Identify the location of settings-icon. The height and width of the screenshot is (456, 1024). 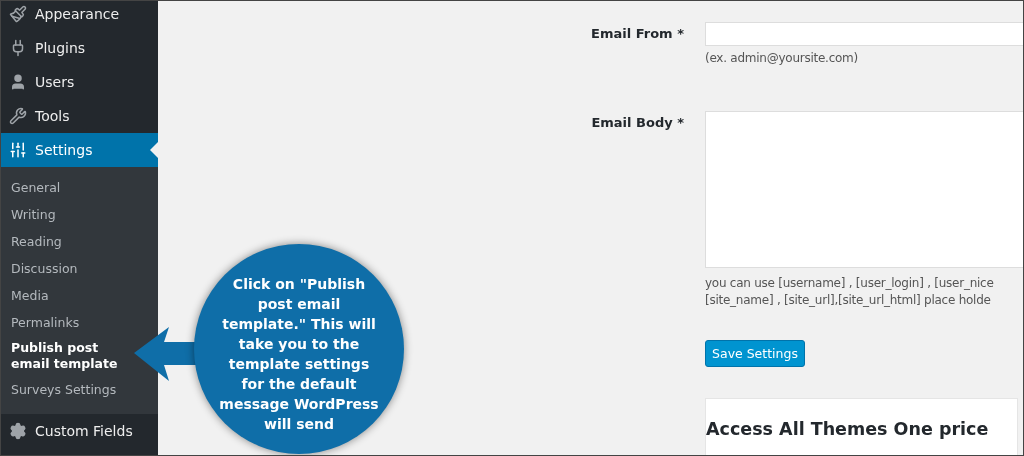
(18, 431).